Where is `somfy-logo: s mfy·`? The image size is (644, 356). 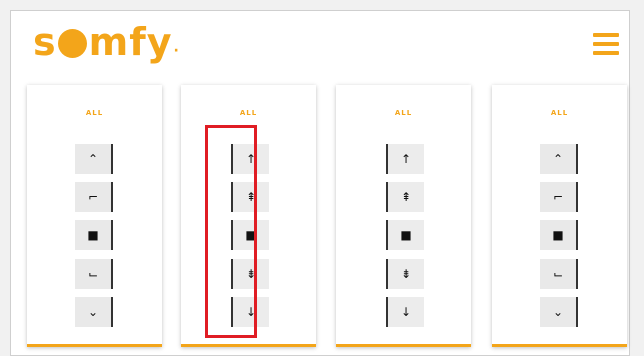 somfy-logo: s mfy· is located at coordinates (106, 42).